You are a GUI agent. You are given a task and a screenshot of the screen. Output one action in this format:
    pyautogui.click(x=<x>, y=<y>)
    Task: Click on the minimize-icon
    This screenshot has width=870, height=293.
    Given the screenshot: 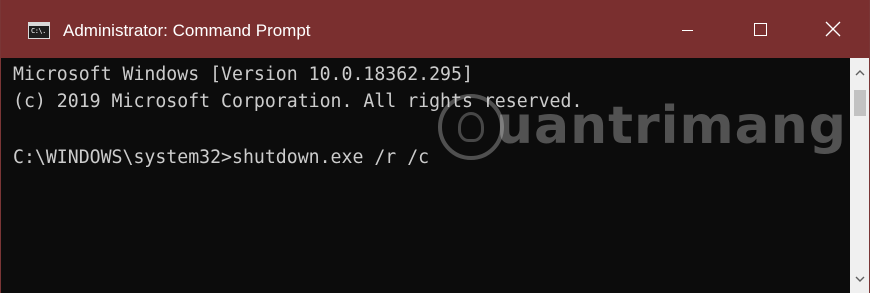 What is the action you would take?
    pyautogui.click(x=687, y=30)
    